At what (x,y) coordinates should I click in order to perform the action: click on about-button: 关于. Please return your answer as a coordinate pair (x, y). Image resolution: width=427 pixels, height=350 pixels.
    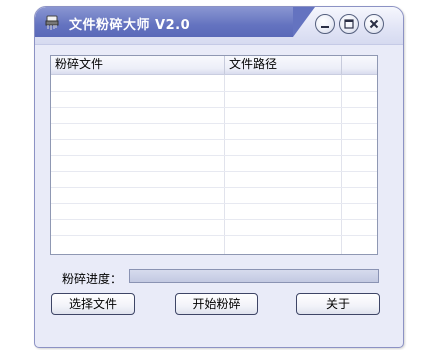
    Looking at the image, I should click on (338, 304).